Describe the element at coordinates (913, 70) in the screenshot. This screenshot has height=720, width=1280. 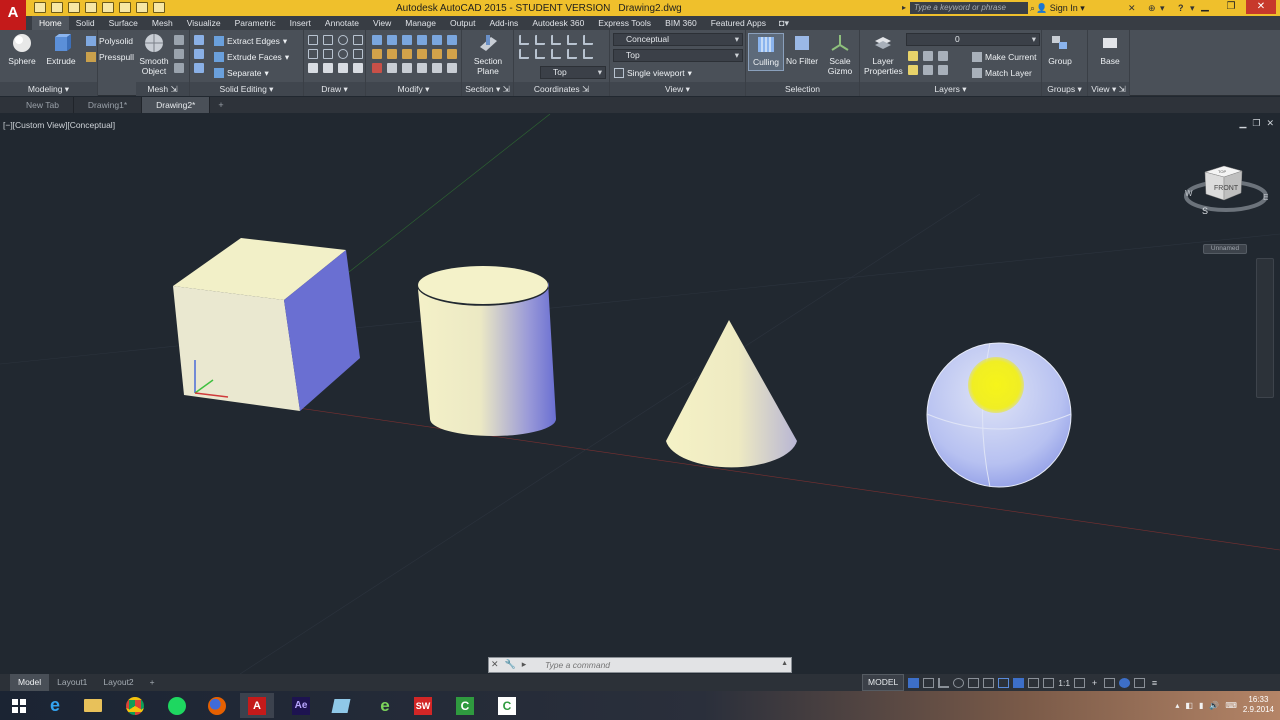
I see `layer-on-icon` at that location.